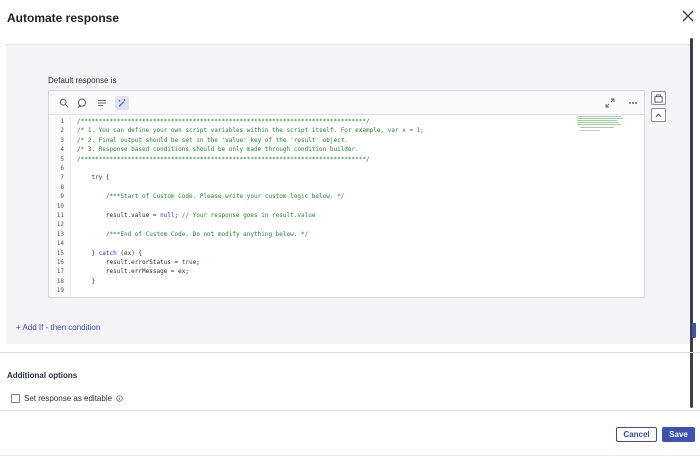  What do you see at coordinates (58, 327) in the screenshot?
I see `add-condition-link: + Add If - then condition` at bounding box center [58, 327].